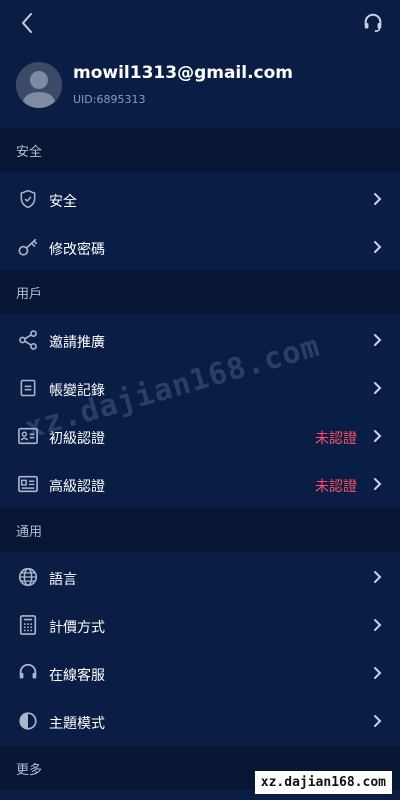 The height and width of the screenshot is (800, 400). What do you see at coordinates (200, 199) in the screenshot?
I see `menu-item-security: 安全` at bounding box center [200, 199].